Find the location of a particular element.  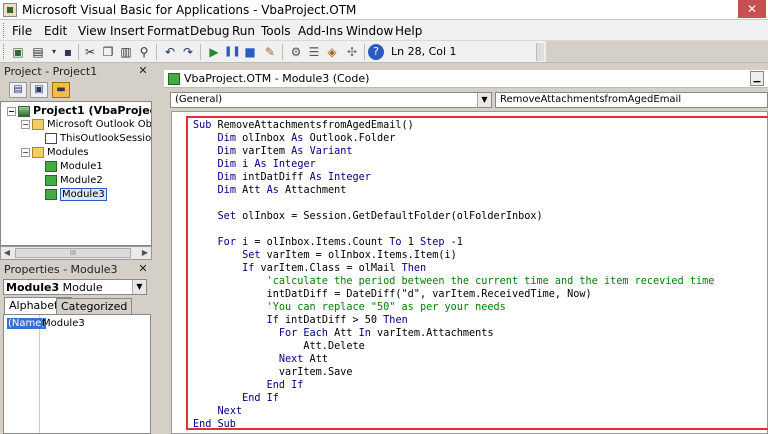

insert-module-icon: ▤ is located at coordinates (38, 52).